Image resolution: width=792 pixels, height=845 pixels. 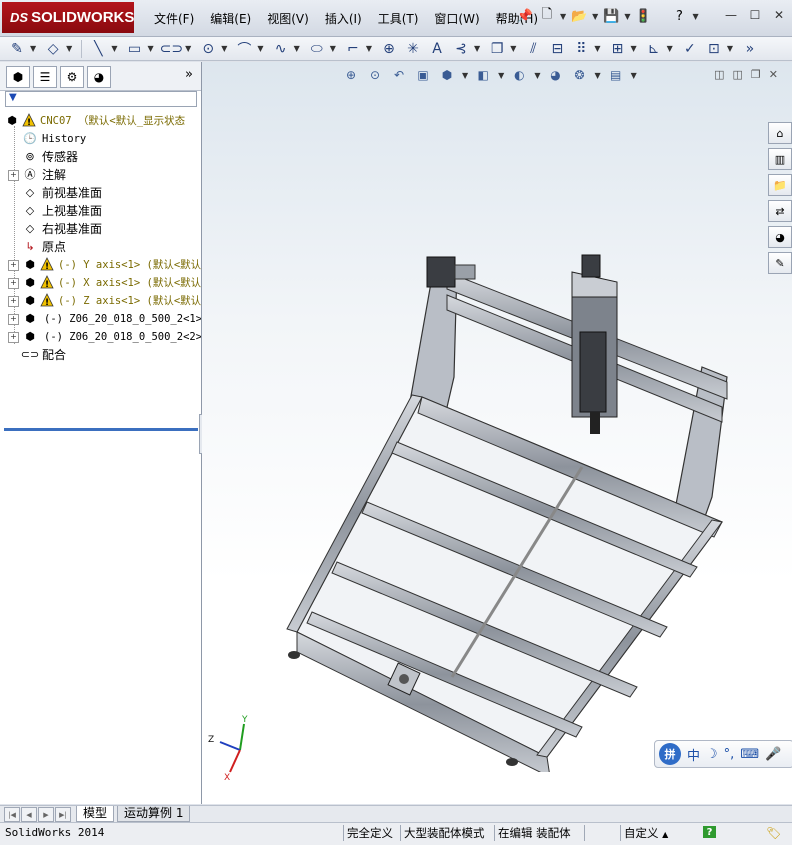 What do you see at coordinates (731, 15) in the screenshot?
I see `minimize-icon: —` at bounding box center [731, 15].